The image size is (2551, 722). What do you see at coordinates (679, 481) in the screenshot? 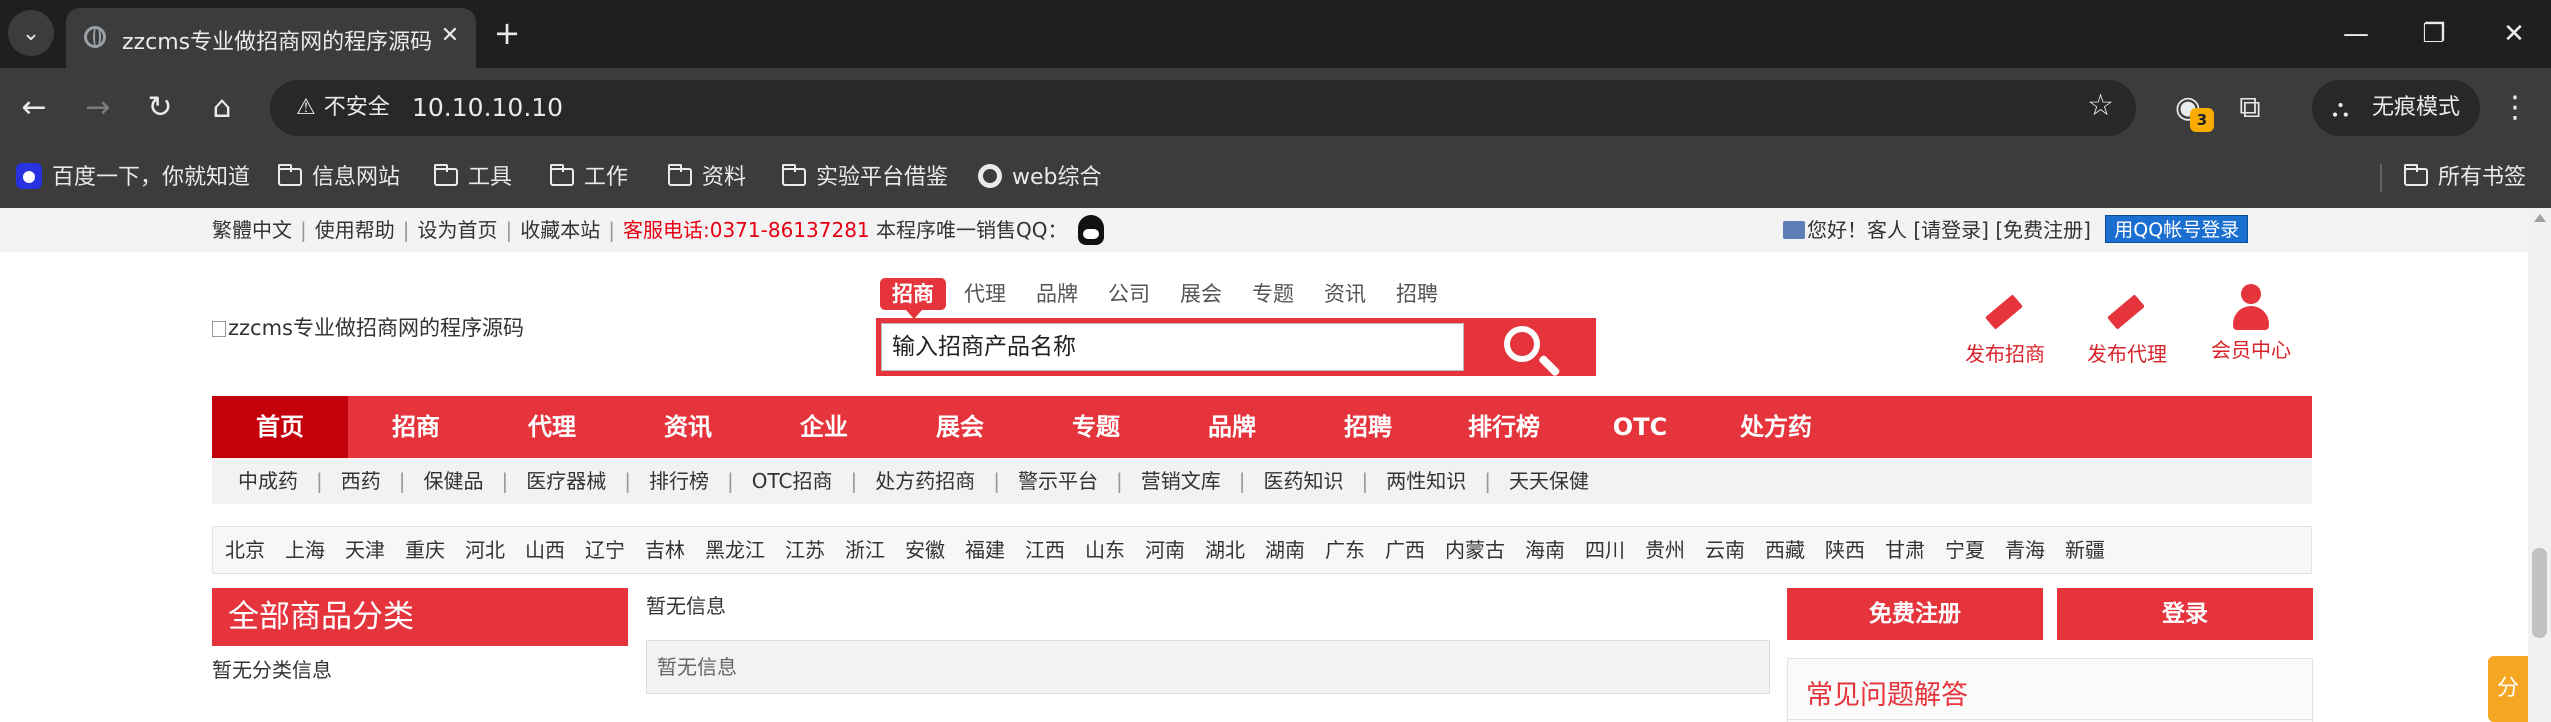
I see `subnav-item: 排行榜` at bounding box center [679, 481].